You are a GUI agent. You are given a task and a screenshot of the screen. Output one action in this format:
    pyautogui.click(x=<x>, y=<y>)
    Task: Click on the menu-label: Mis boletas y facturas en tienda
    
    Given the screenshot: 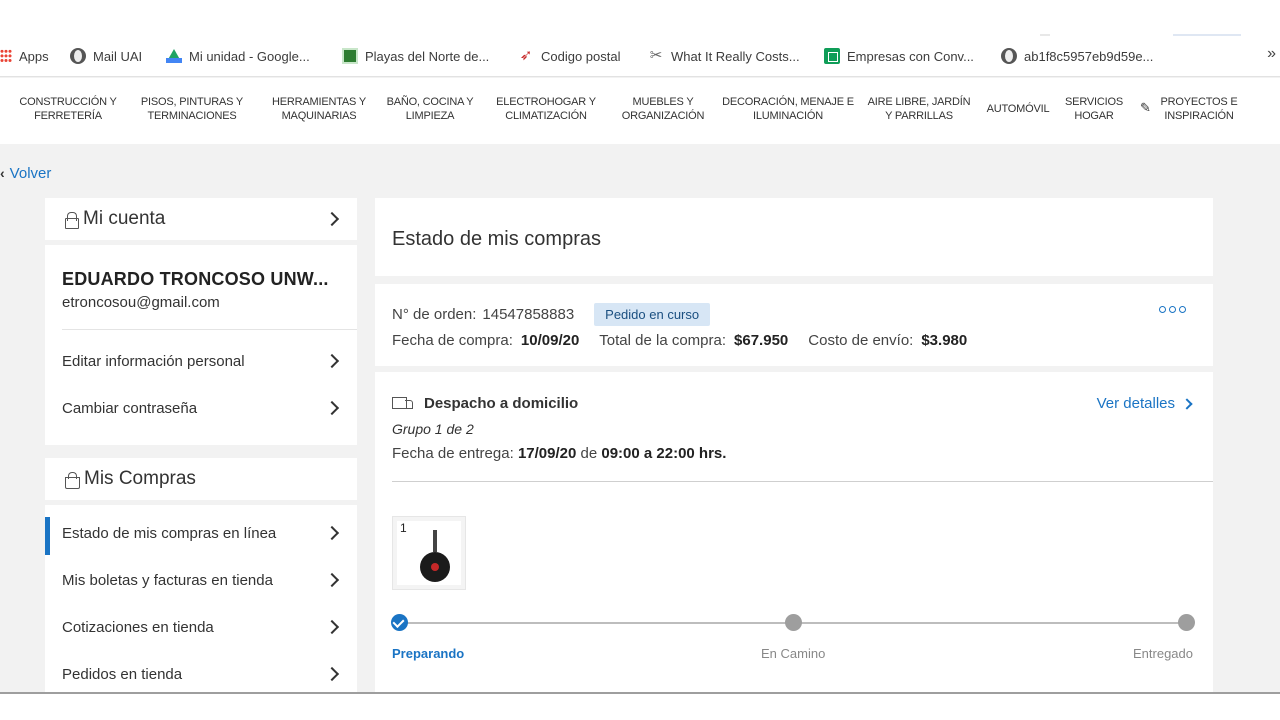 What is the action you would take?
    pyautogui.click(x=167, y=580)
    